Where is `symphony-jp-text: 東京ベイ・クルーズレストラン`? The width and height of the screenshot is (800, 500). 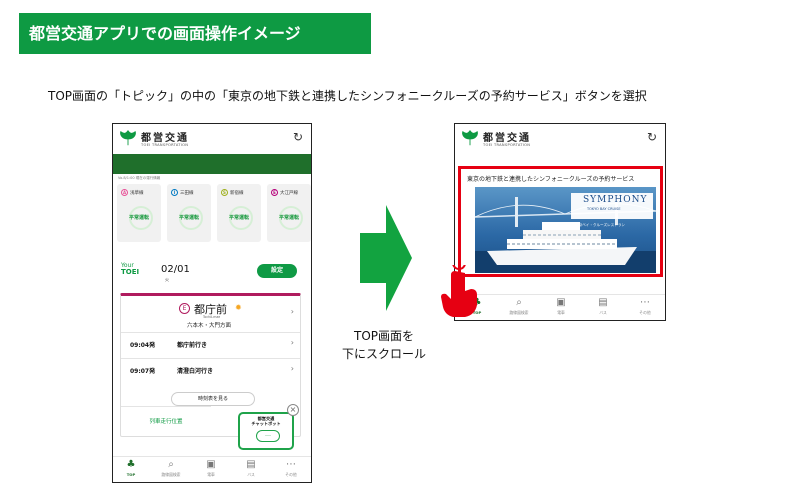
symphony-jp-text: 東京ベイ・クルーズレストラン is located at coordinates (600, 225).